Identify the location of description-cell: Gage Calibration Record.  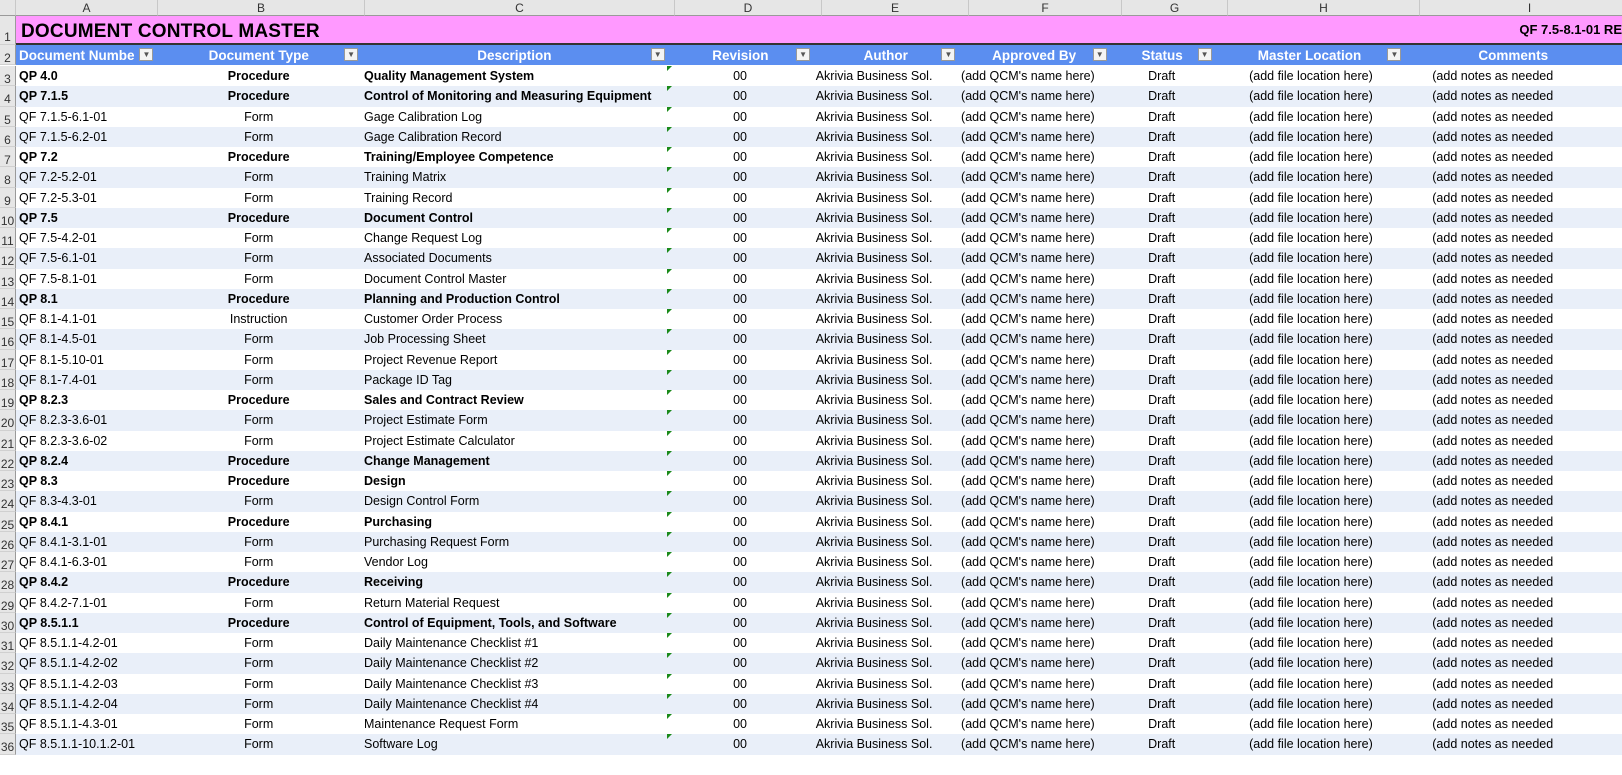
(514, 137).